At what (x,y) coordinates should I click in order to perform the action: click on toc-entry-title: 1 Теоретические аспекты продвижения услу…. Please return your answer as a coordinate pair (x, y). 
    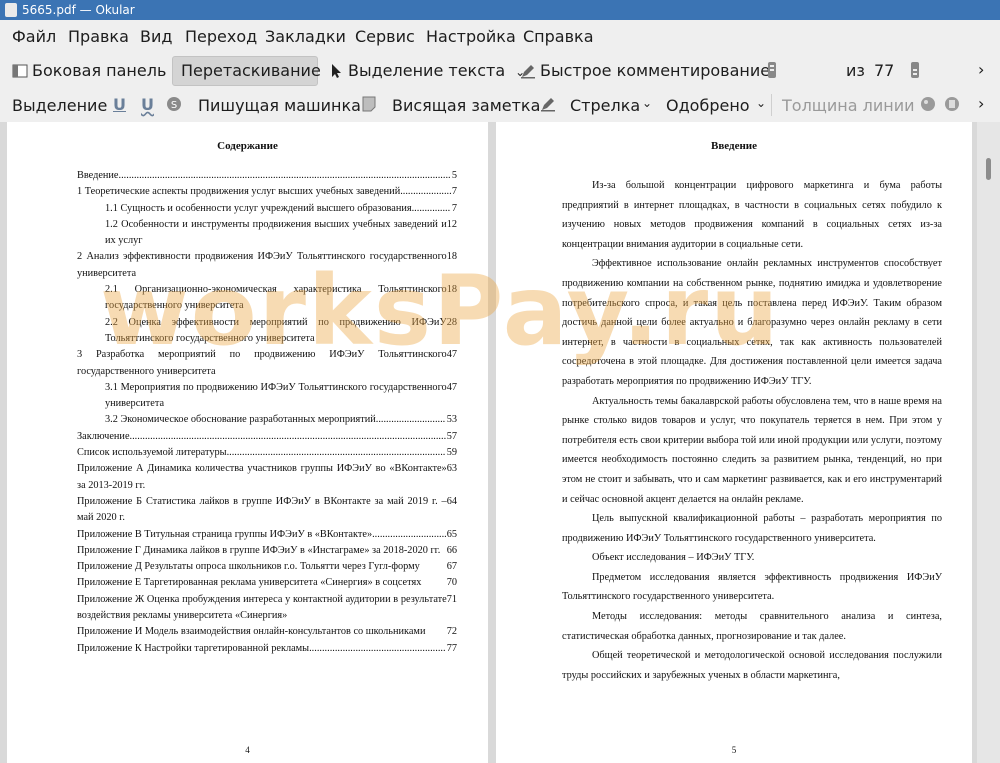
    Looking at the image, I should click on (239, 192).